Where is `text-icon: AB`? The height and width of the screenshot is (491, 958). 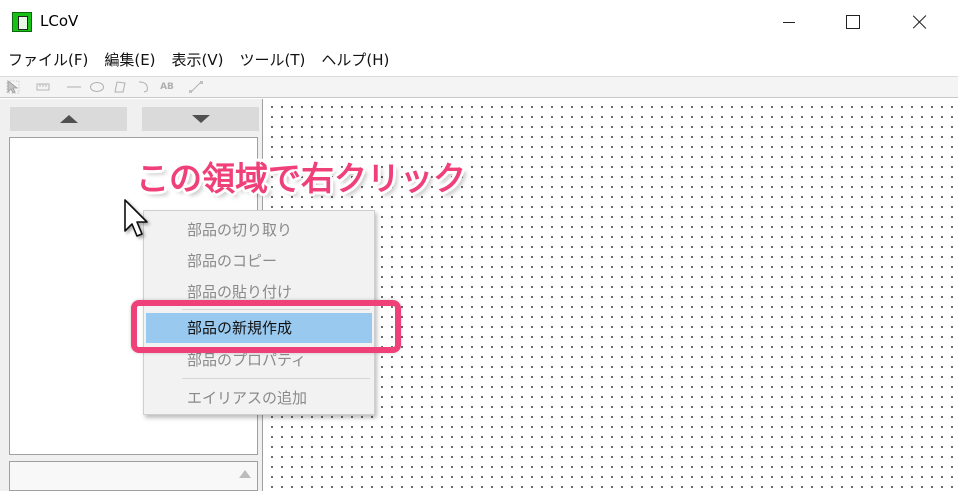 text-icon: AB is located at coordinates (167, 87).